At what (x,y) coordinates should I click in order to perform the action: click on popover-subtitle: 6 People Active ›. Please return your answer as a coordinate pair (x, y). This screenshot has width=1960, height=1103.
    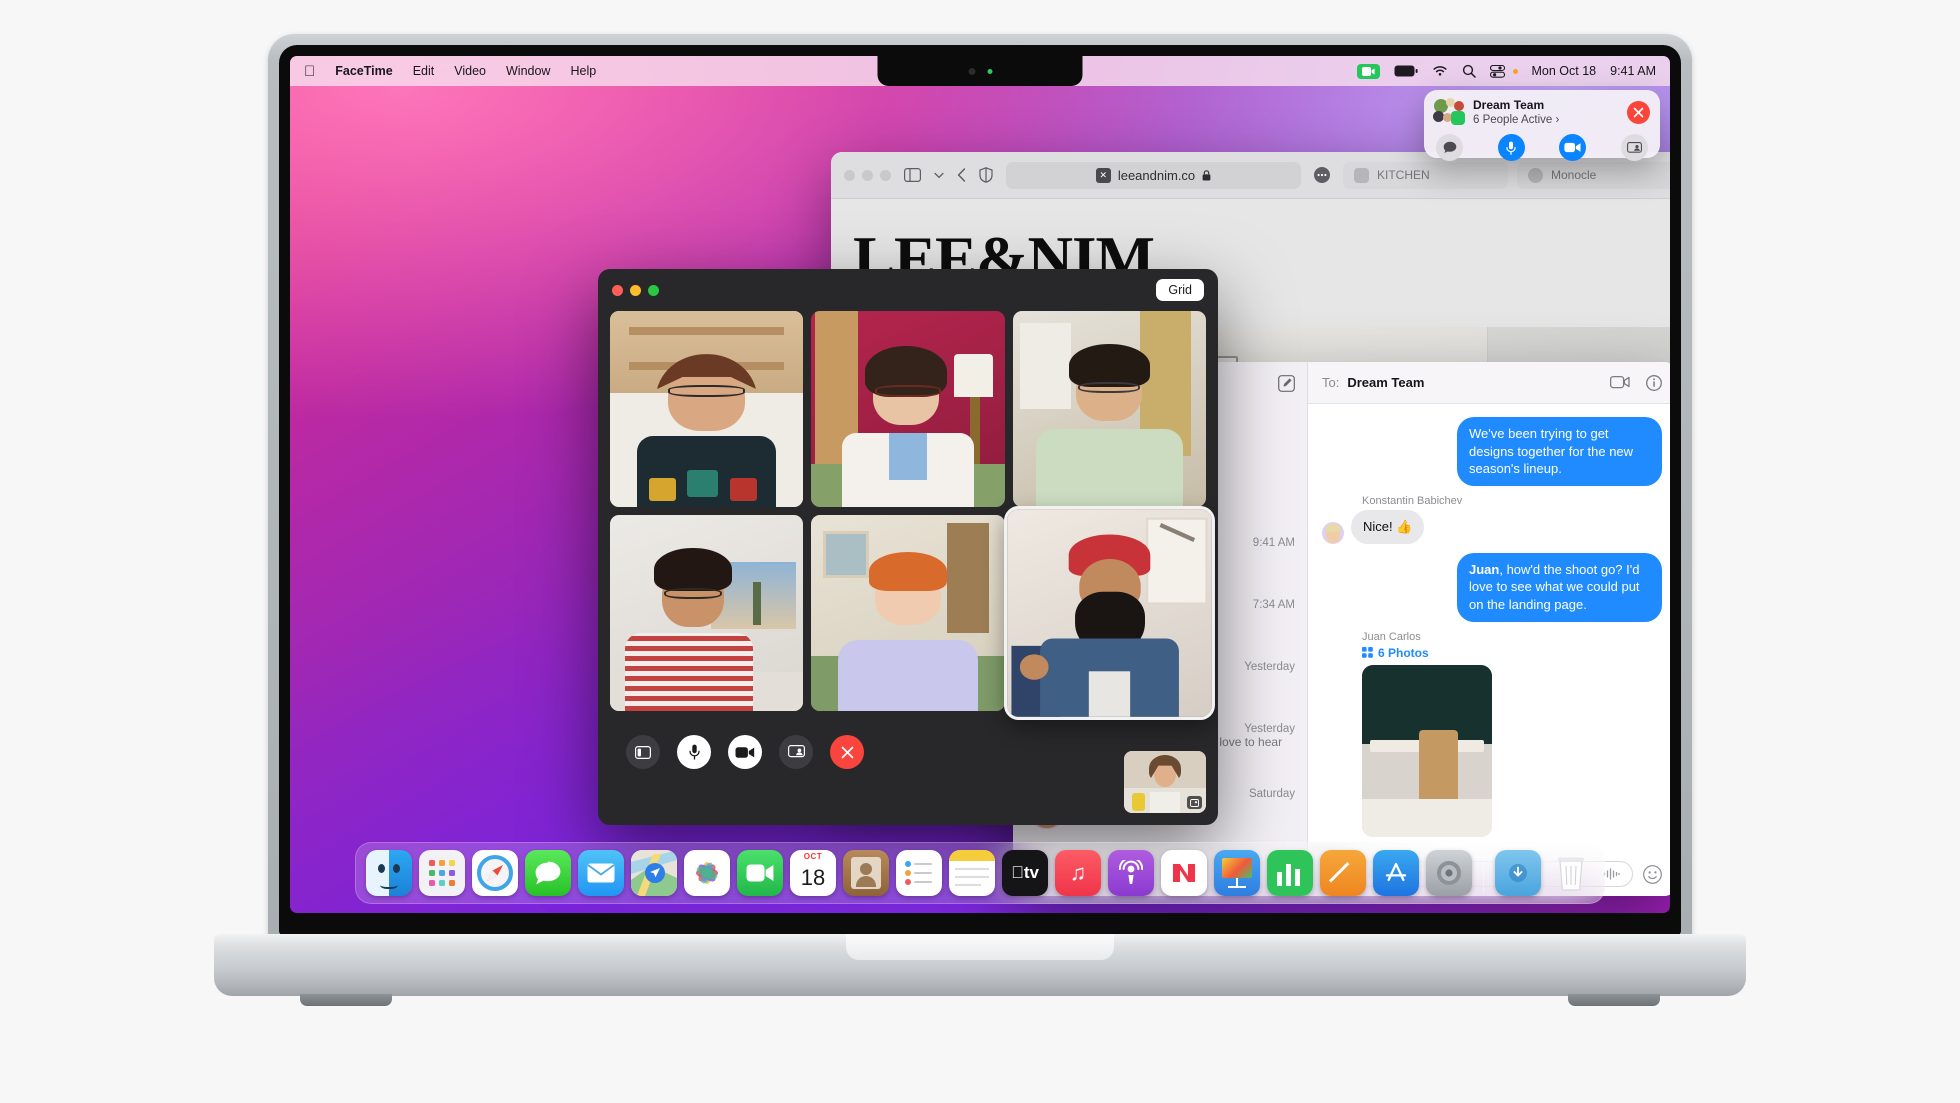
    Looking at the image, I should click on (1516, 120).